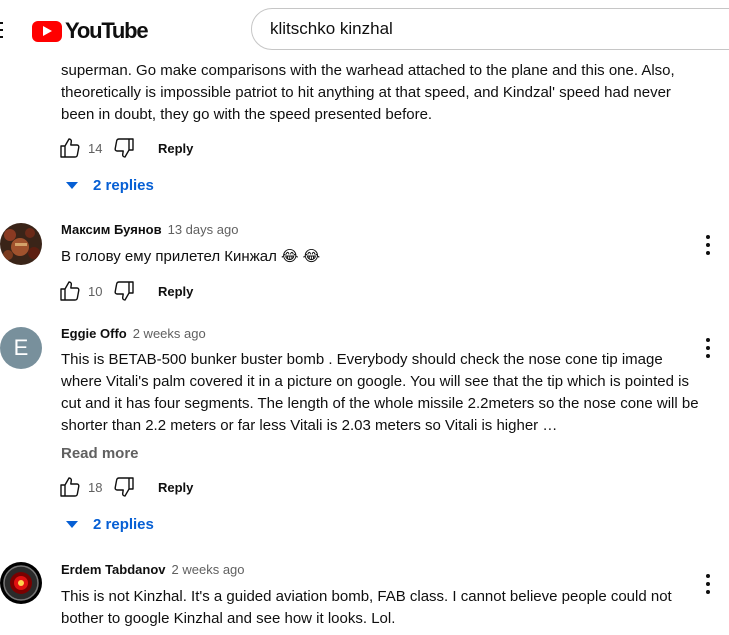 The image size is (729, 635). Describe the element at coordinates (111, 229) in the screenshot. I see `author-name: Максим Буянов` at that location.